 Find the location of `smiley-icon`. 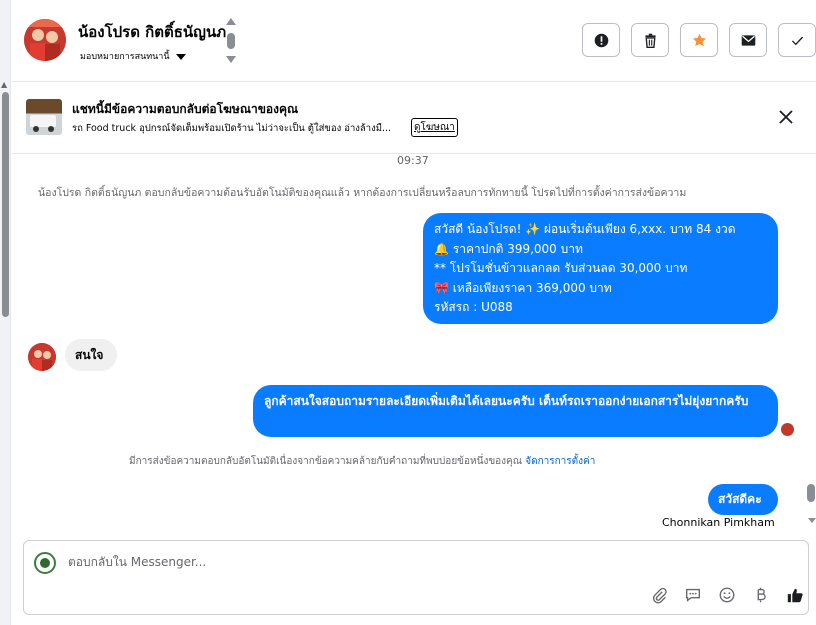

smiley-icon is located at coordinates (727, 595).